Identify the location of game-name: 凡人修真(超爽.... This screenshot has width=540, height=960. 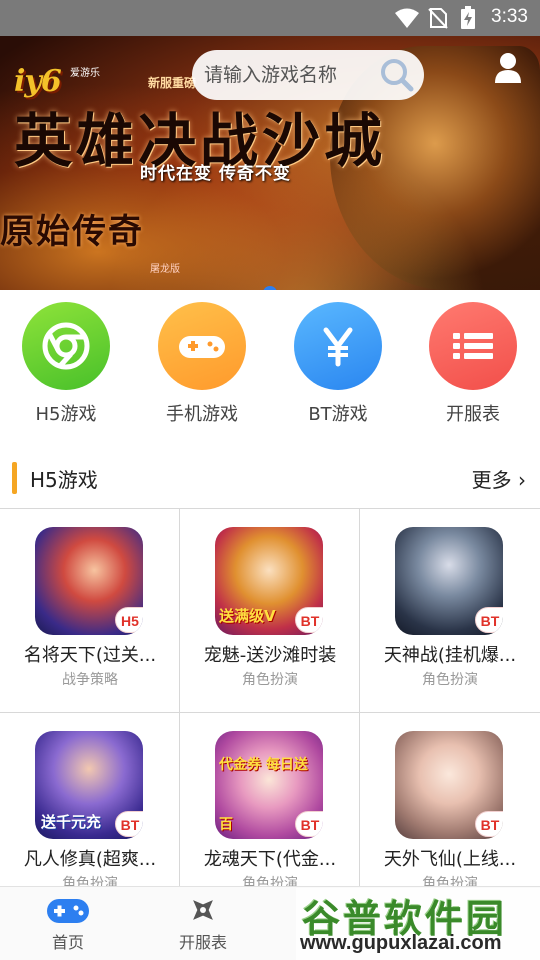
(90, 859).